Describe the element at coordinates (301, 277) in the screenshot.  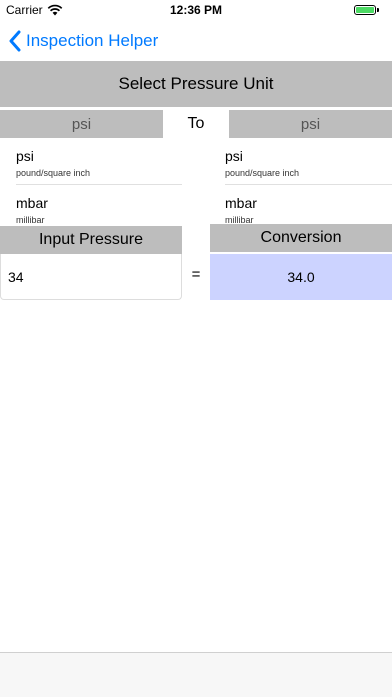
I see `conversion-result: 34.0` at that location.